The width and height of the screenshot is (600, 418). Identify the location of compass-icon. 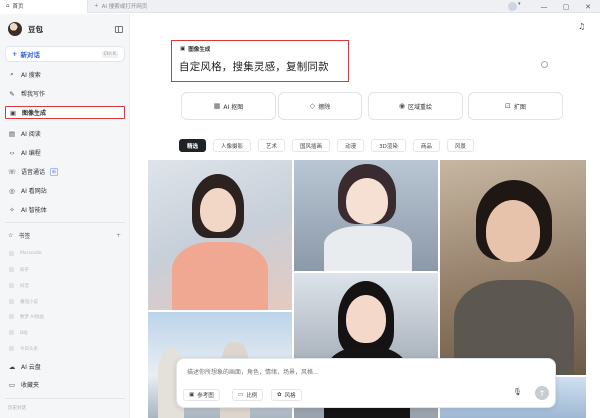
(544, 64).